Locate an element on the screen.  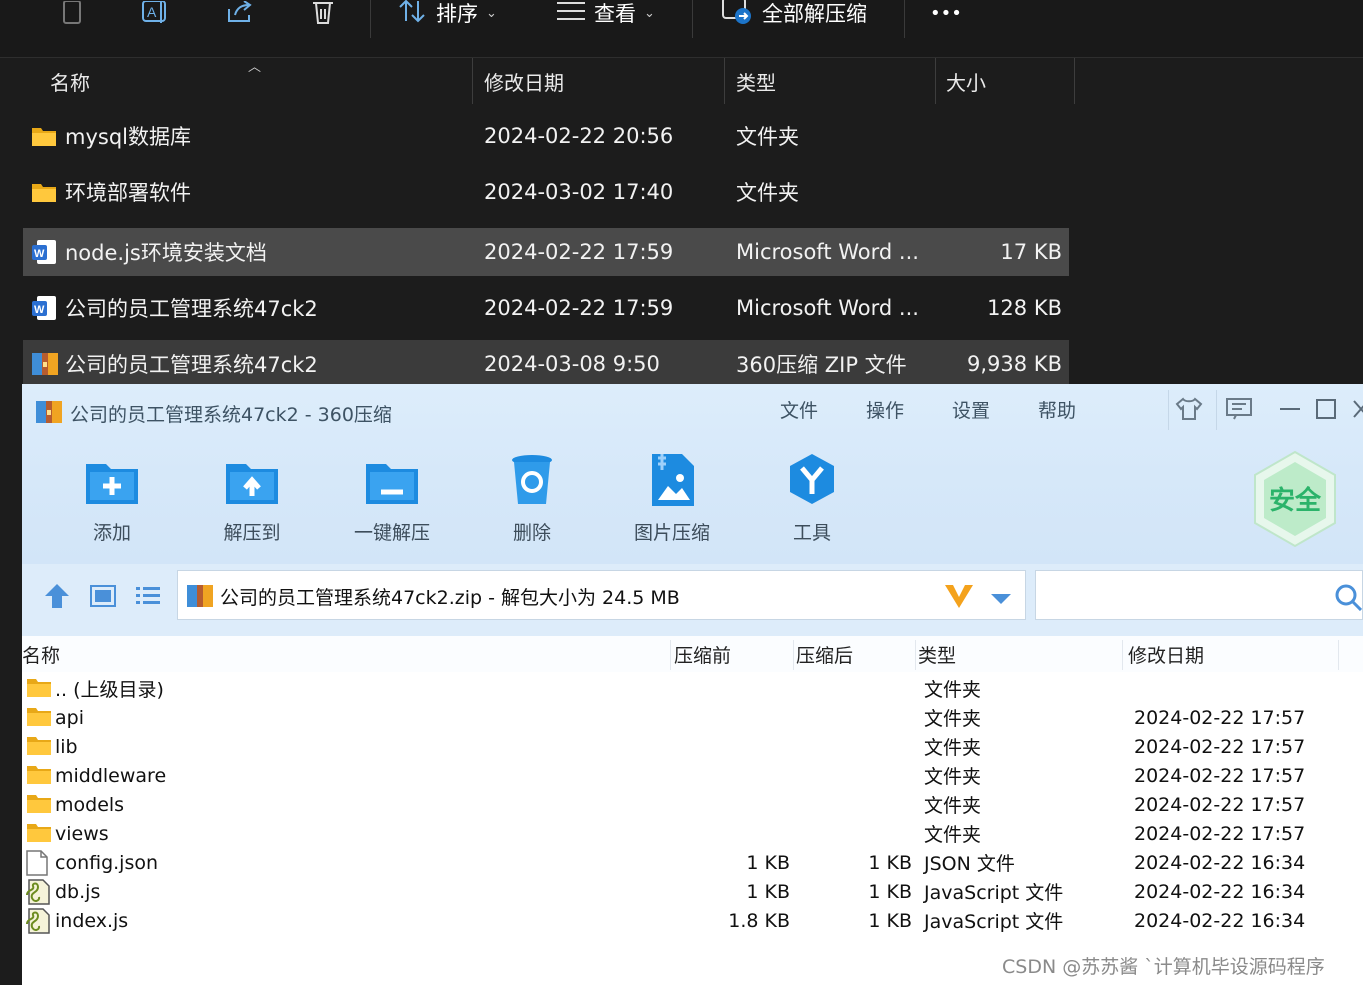
minimize-icon is located at coordinates (1290, 409).